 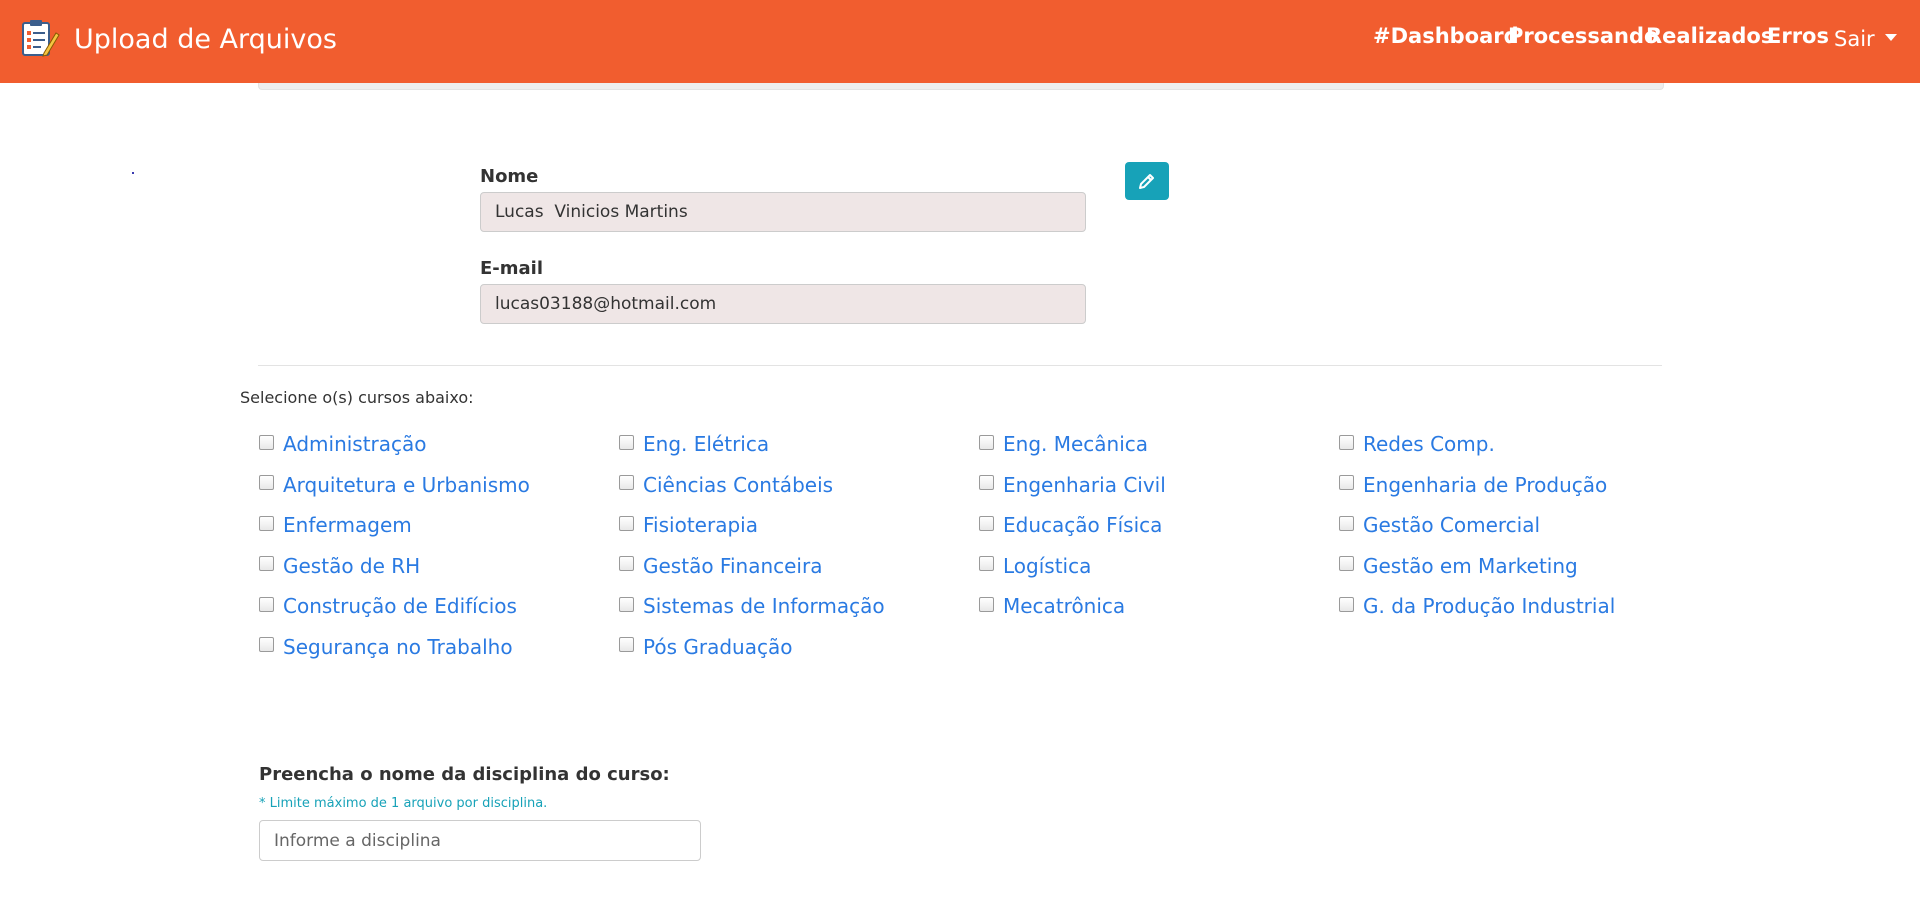 I want to click on course-label: Gestão de RH, so click(x=351, y=566).